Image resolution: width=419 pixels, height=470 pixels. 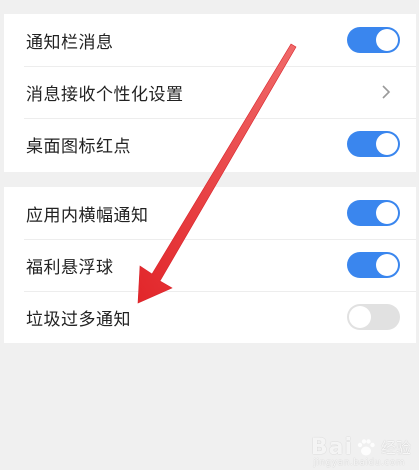 What do you see at coordinates (373, 144) in the screenshot?
I see `desktop-badge-toggle` at bounding box center [373, 144].